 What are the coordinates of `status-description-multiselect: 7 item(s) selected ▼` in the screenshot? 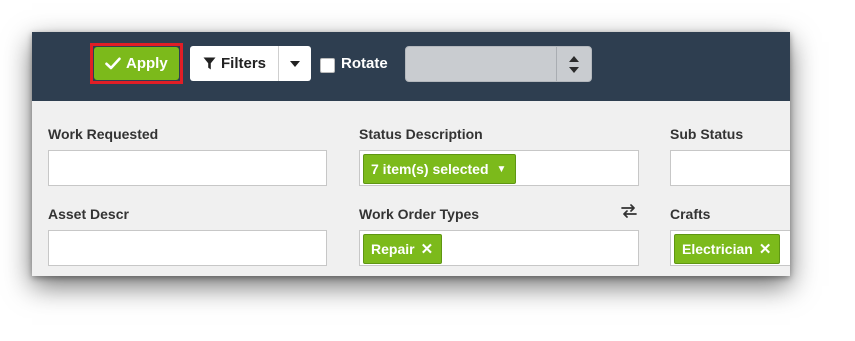 It's located at (499, 168).